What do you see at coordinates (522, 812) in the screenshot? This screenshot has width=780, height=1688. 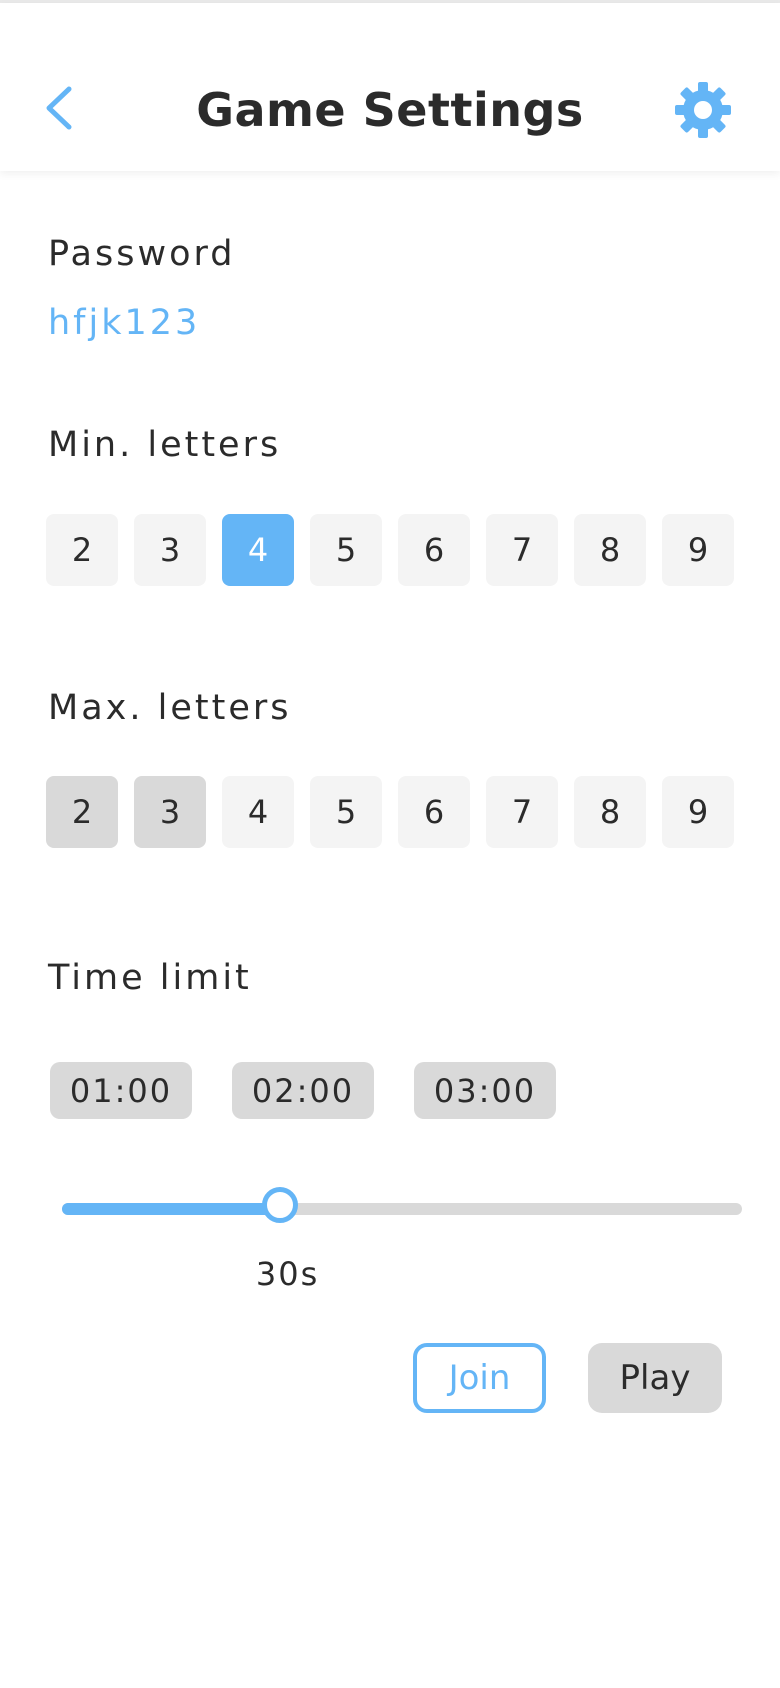 I see `max-letters-option-7: 7` at bounding box center [522, 812].